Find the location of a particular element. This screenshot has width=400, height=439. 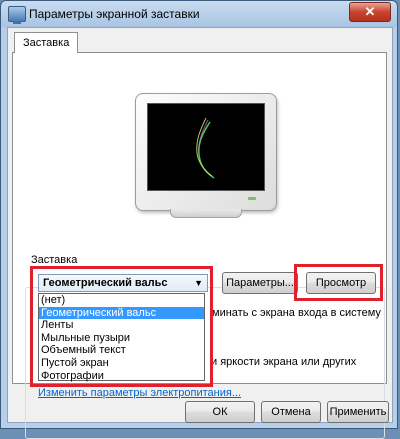

dropdown-option: Фотографии is located at coordinates (121, 376).